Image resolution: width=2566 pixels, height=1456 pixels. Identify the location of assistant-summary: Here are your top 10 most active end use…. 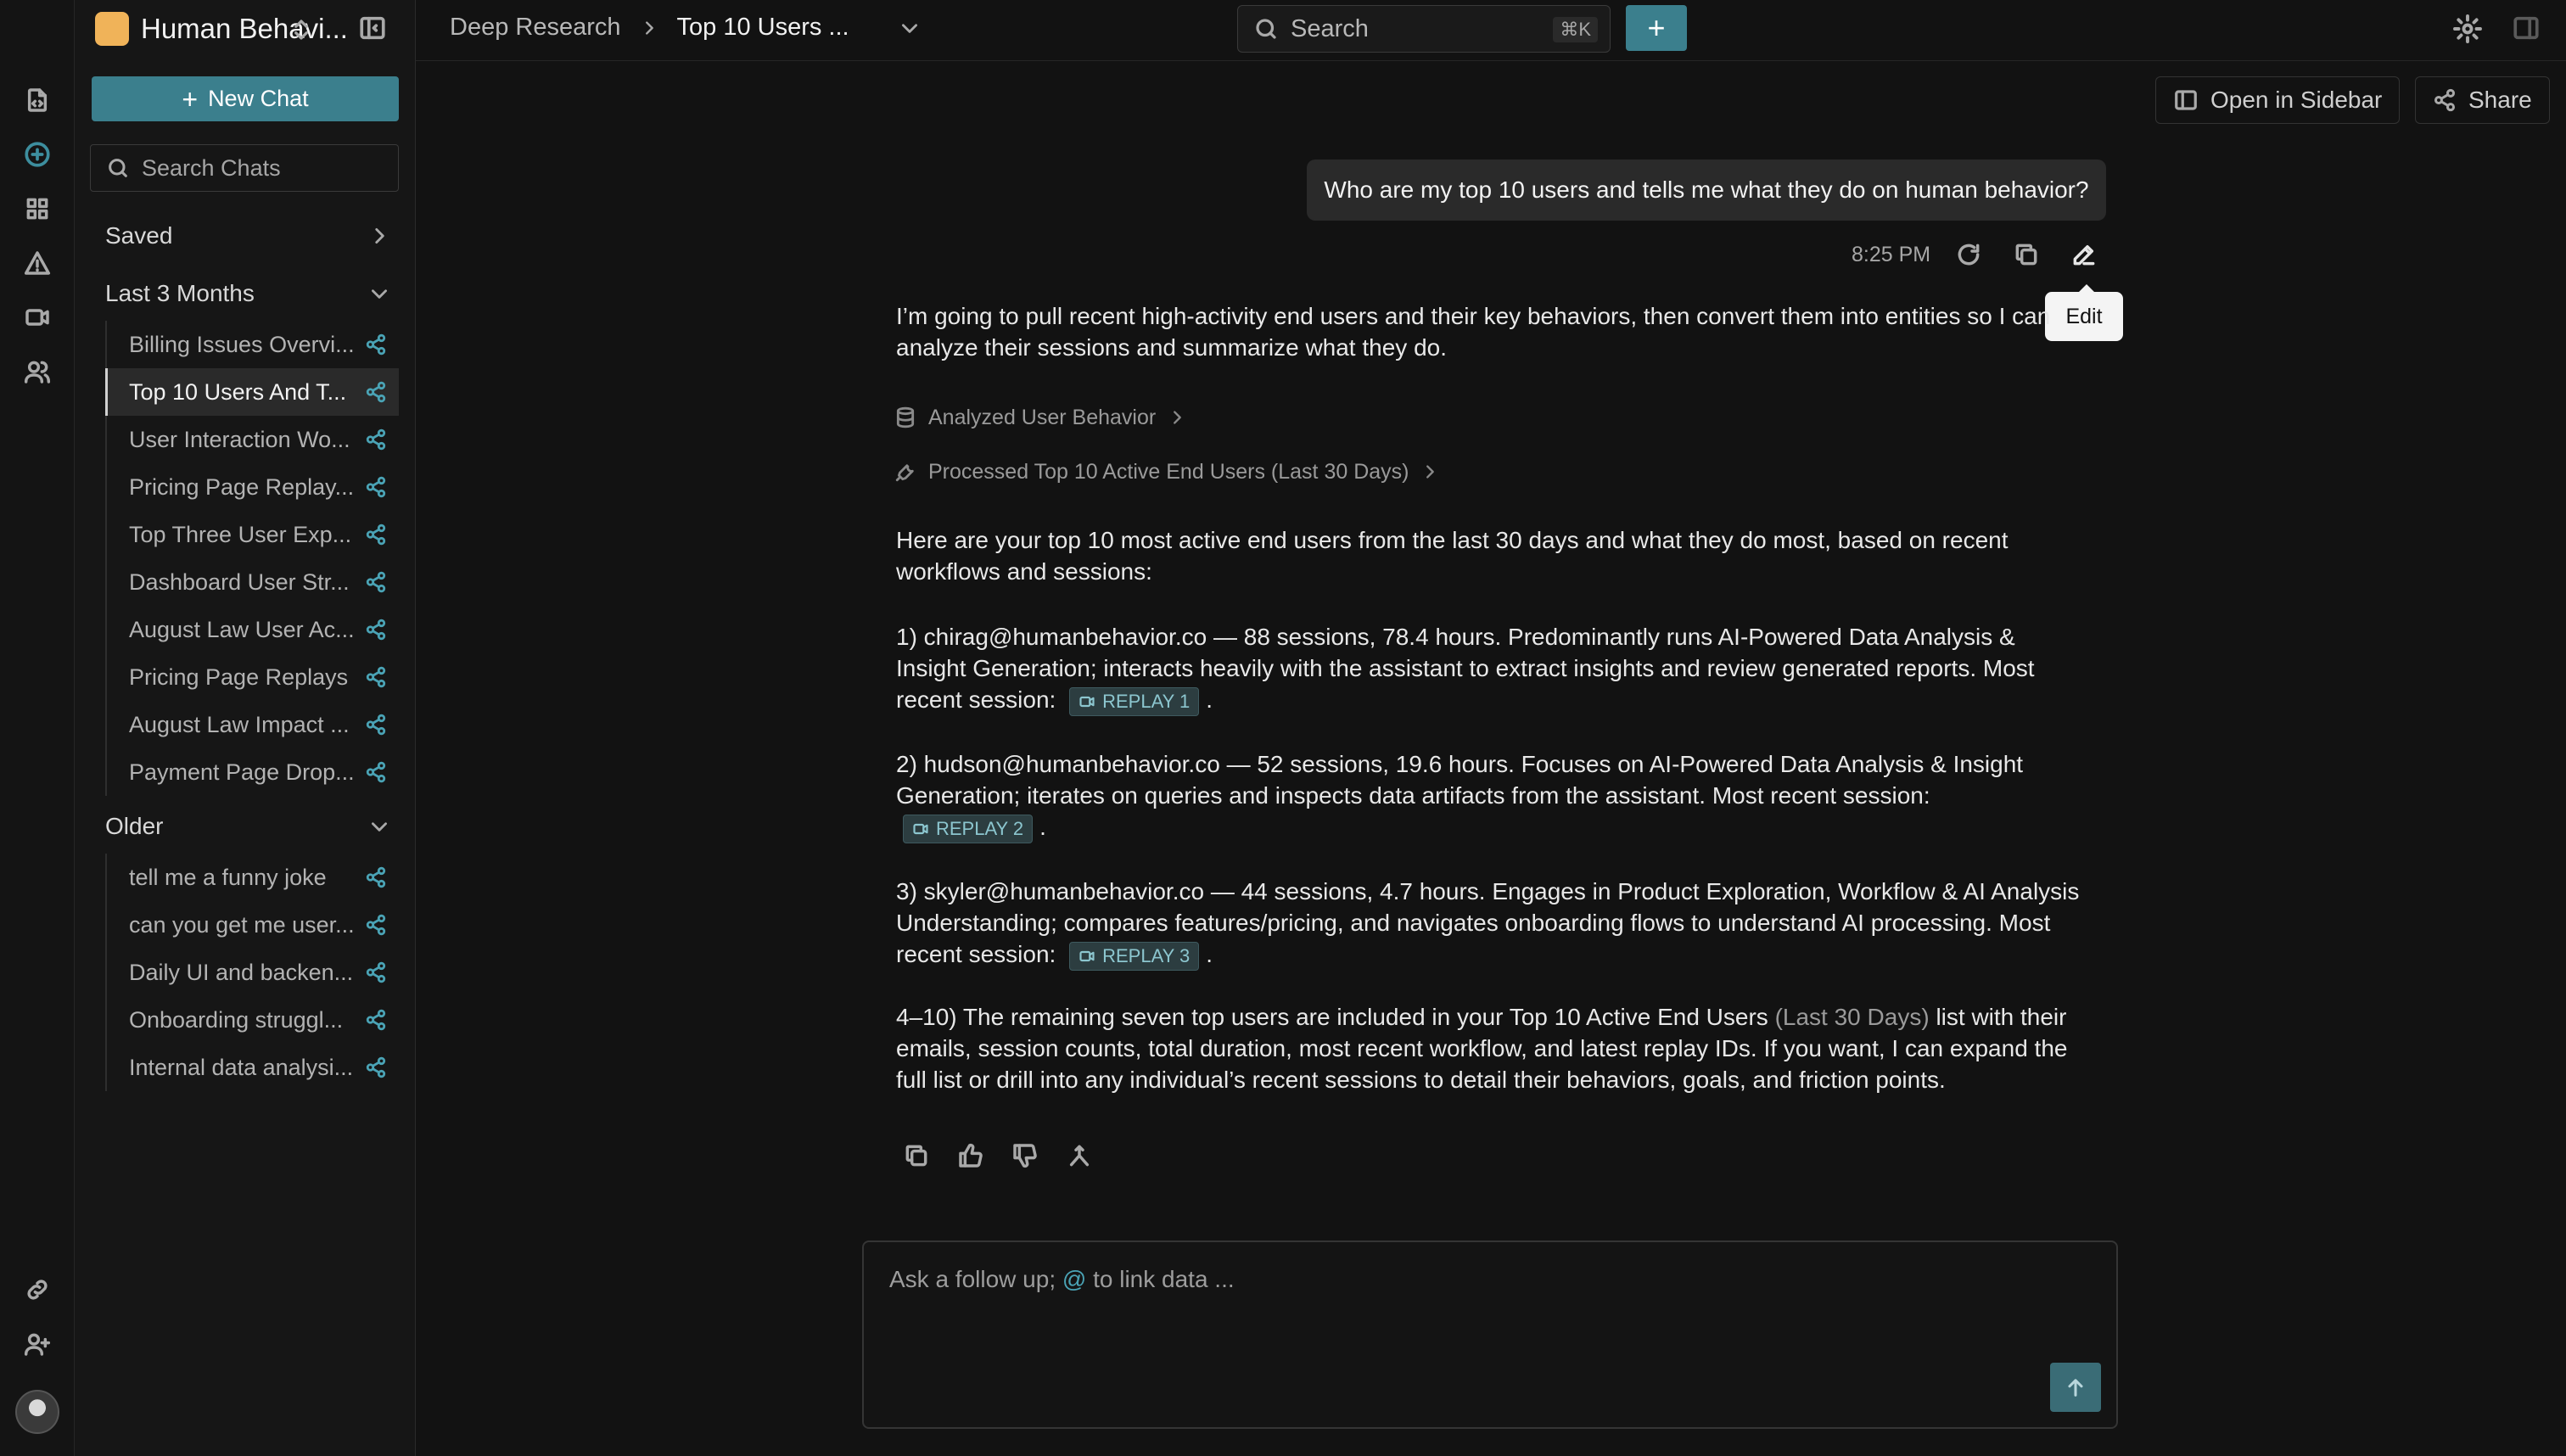
(1452, 556).